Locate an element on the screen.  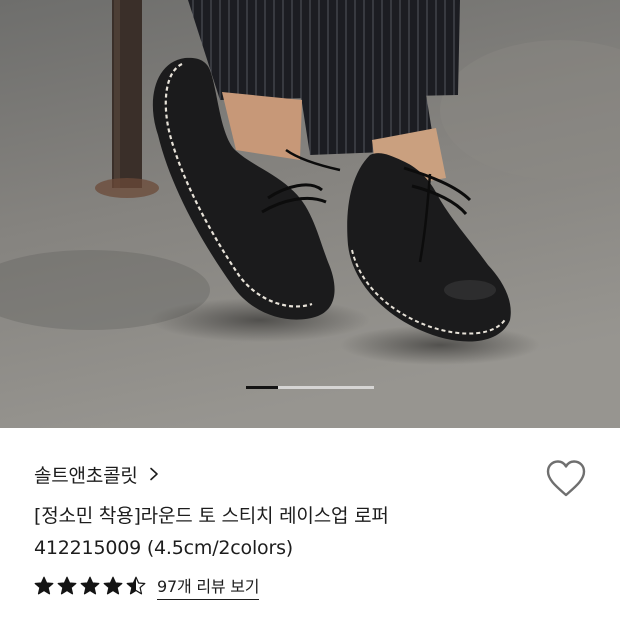
product-code-line: 412215009 (4.5cm/2colors) is located at coordinates (164, 548).